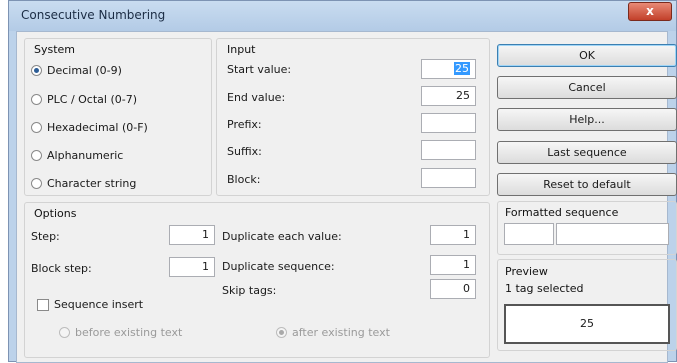  Describe the element at coordinates (587, 184) in the screenshot. I see `reset-to-default-button: Reset to default` at that location.